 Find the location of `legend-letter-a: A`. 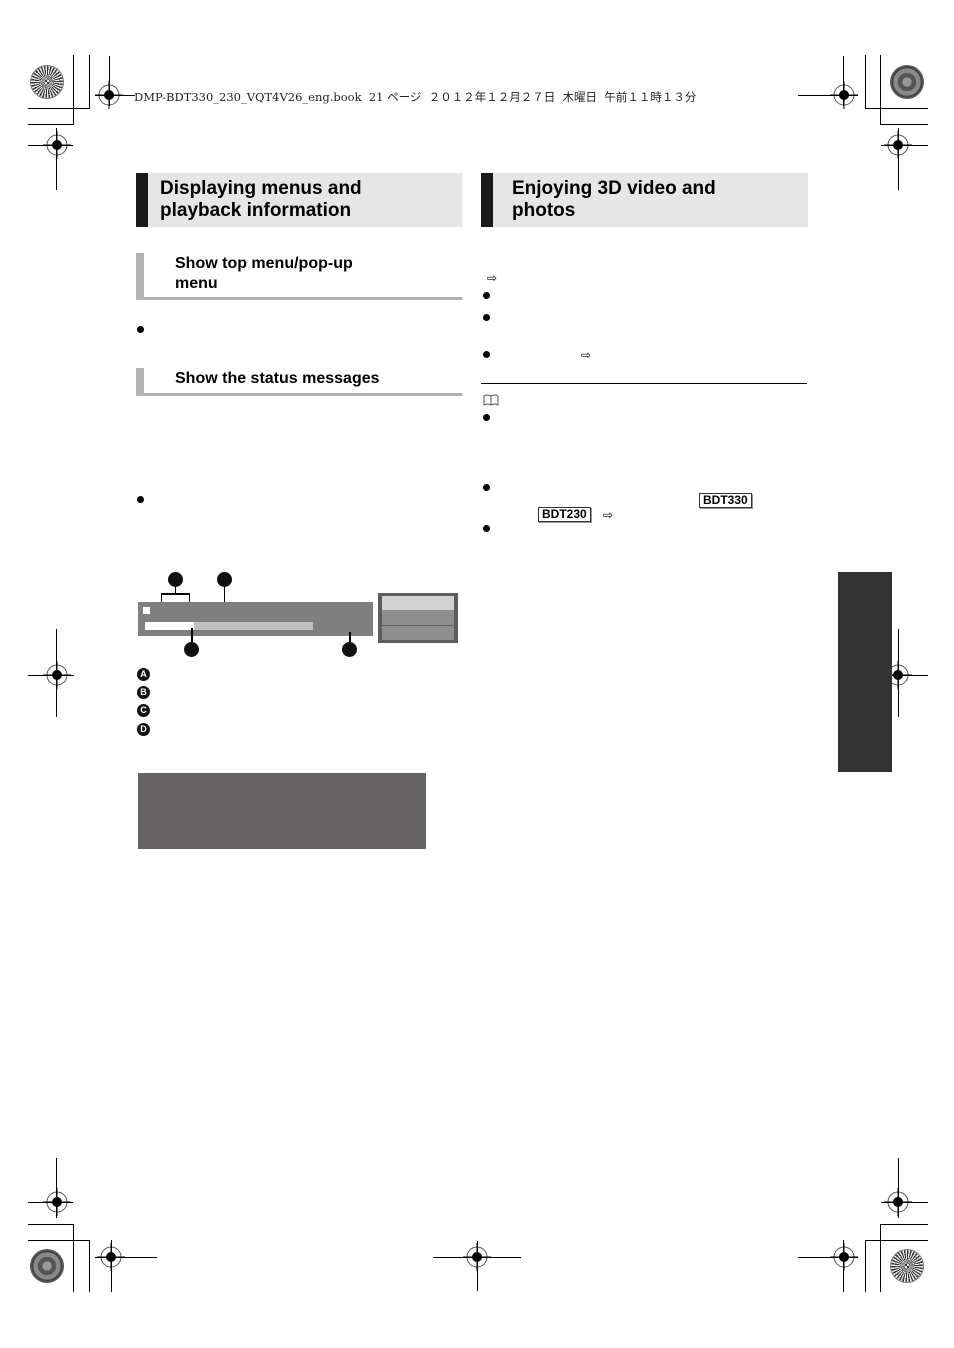

legend-letter-a: A is located at coordinates (143, 674).